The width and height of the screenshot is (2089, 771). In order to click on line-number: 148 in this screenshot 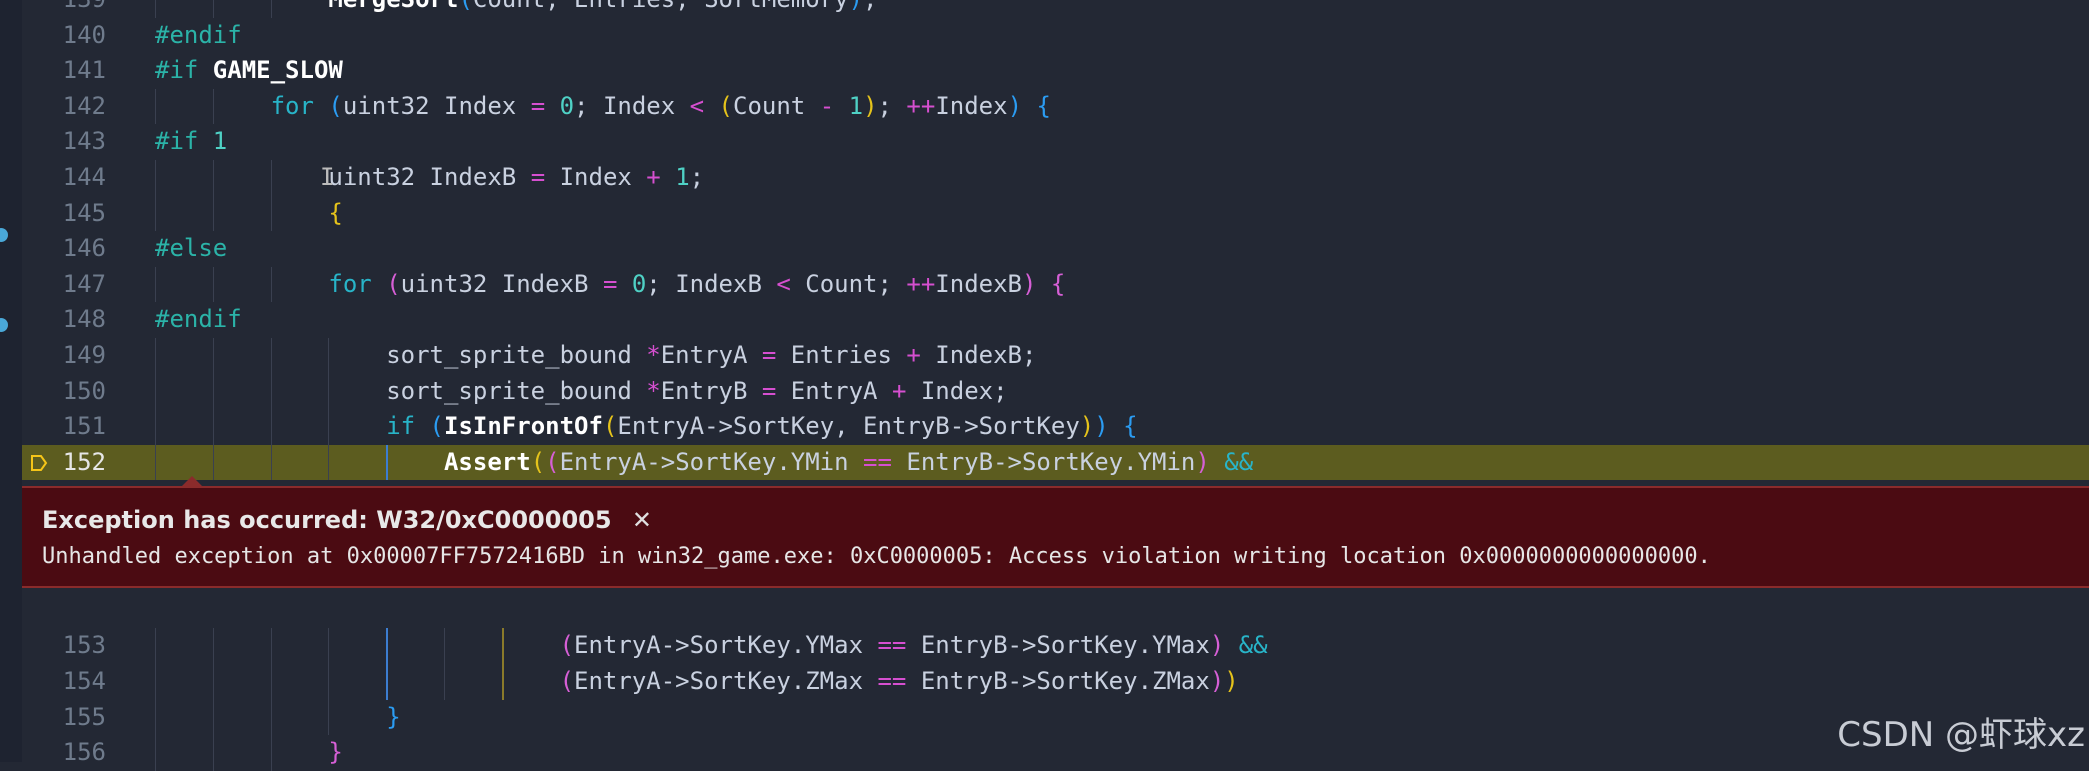, I will do `click(84, 319)`.